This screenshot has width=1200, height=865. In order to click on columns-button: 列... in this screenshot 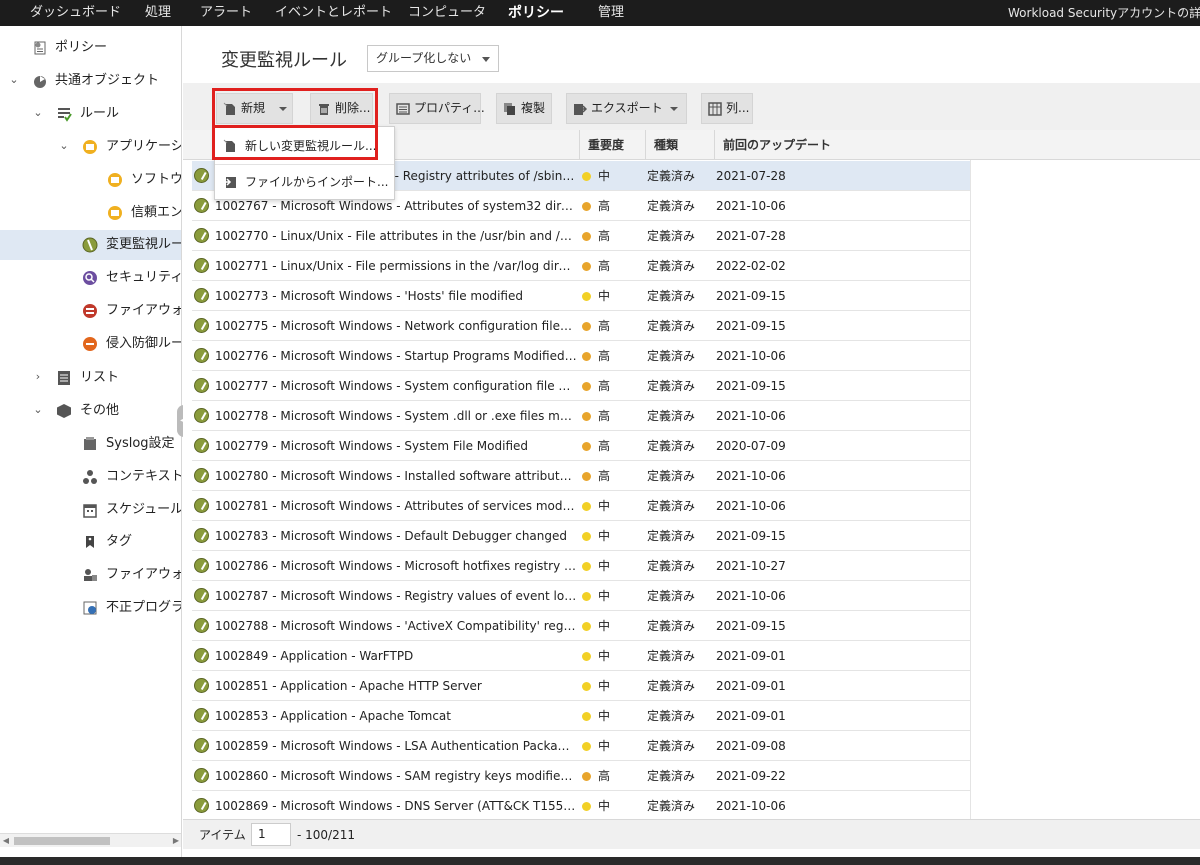, I will do `click(727, 108)`.